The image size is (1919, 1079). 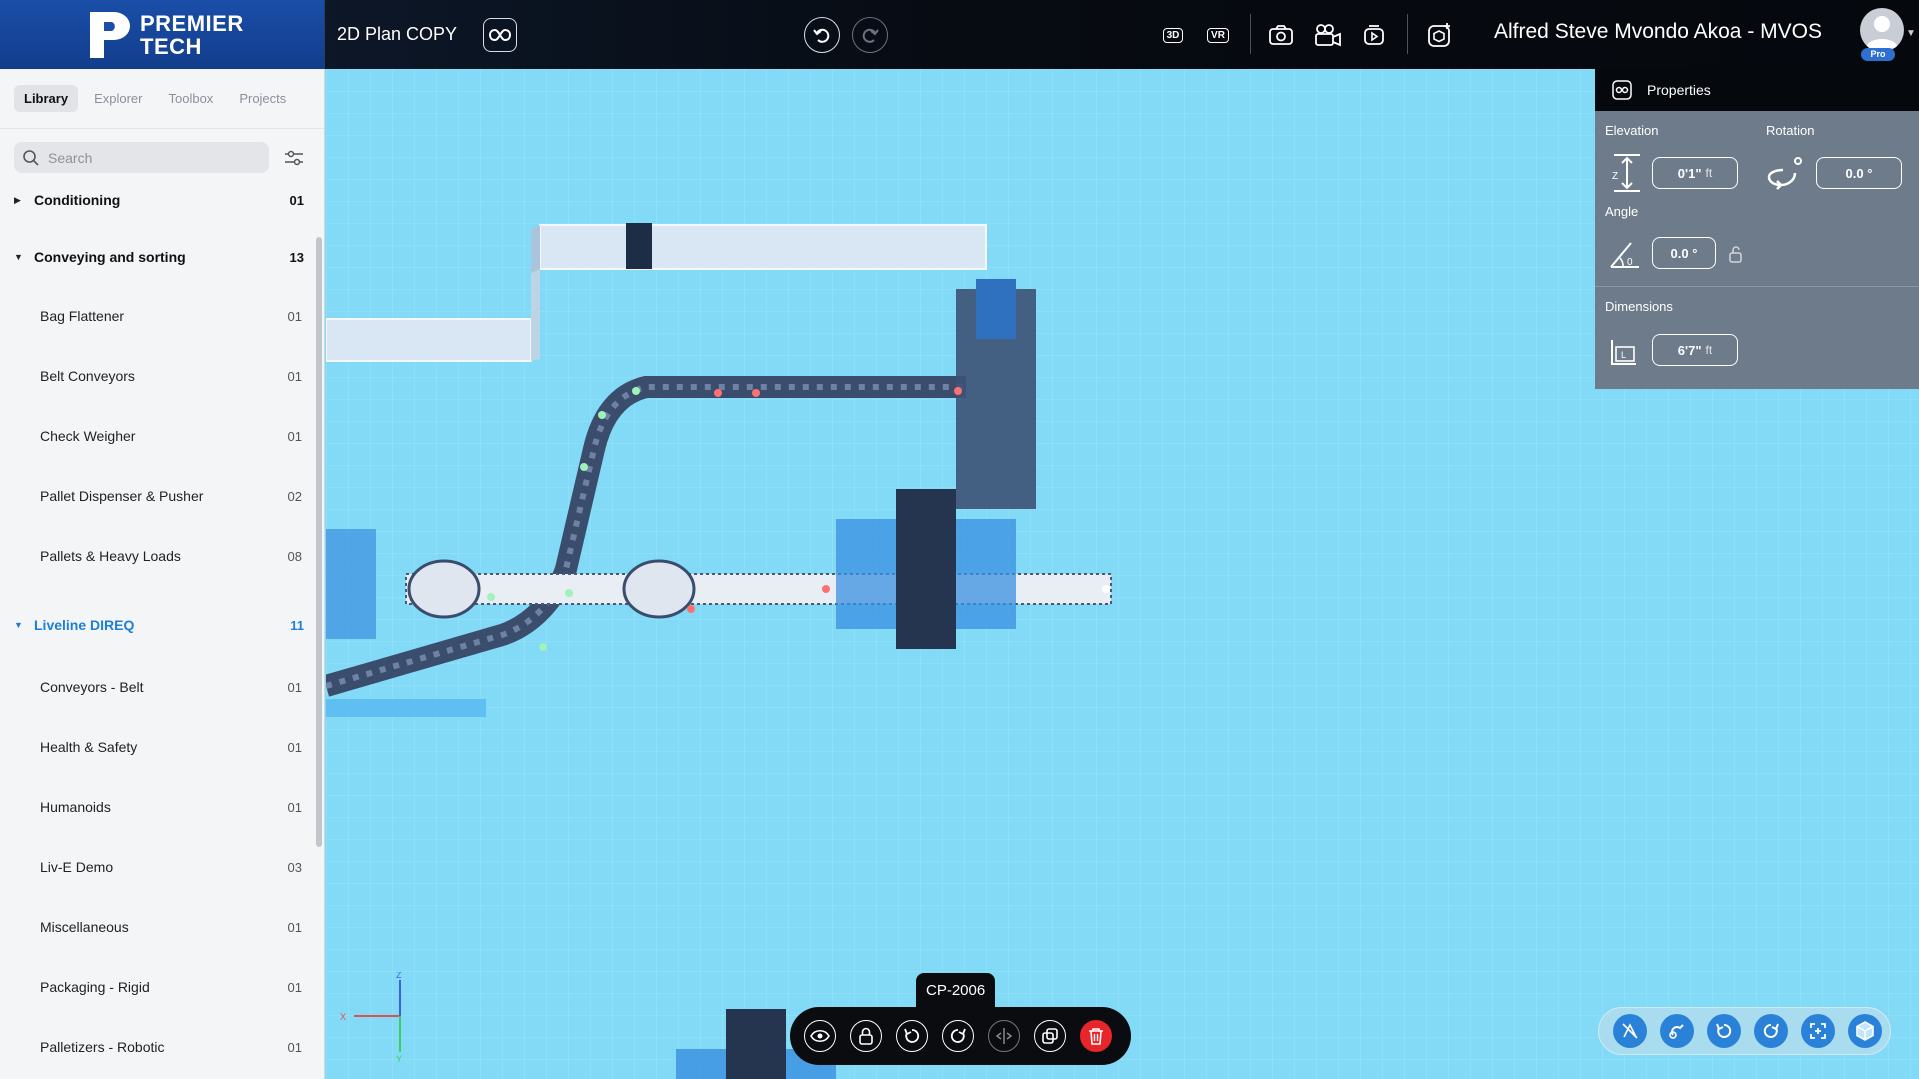 I want to click on play-icon, so click(x=1374, y=35).